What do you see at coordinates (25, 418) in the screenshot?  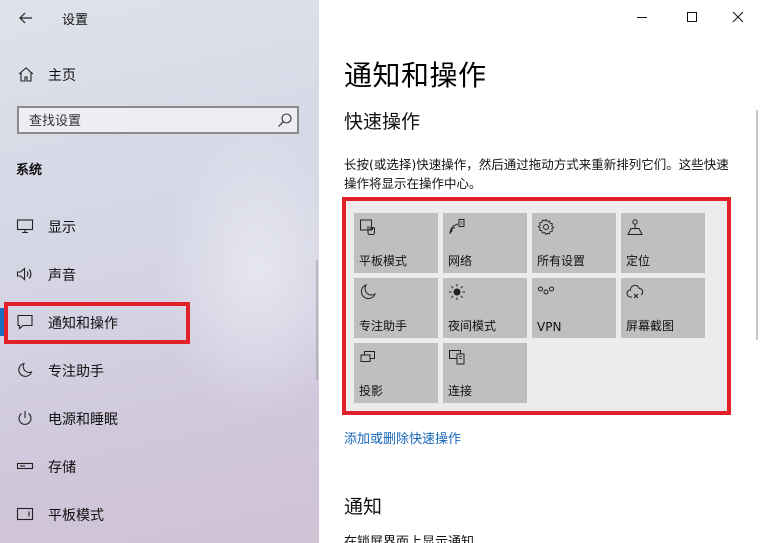 I see `power-icon` at bounding box center [25, 418].